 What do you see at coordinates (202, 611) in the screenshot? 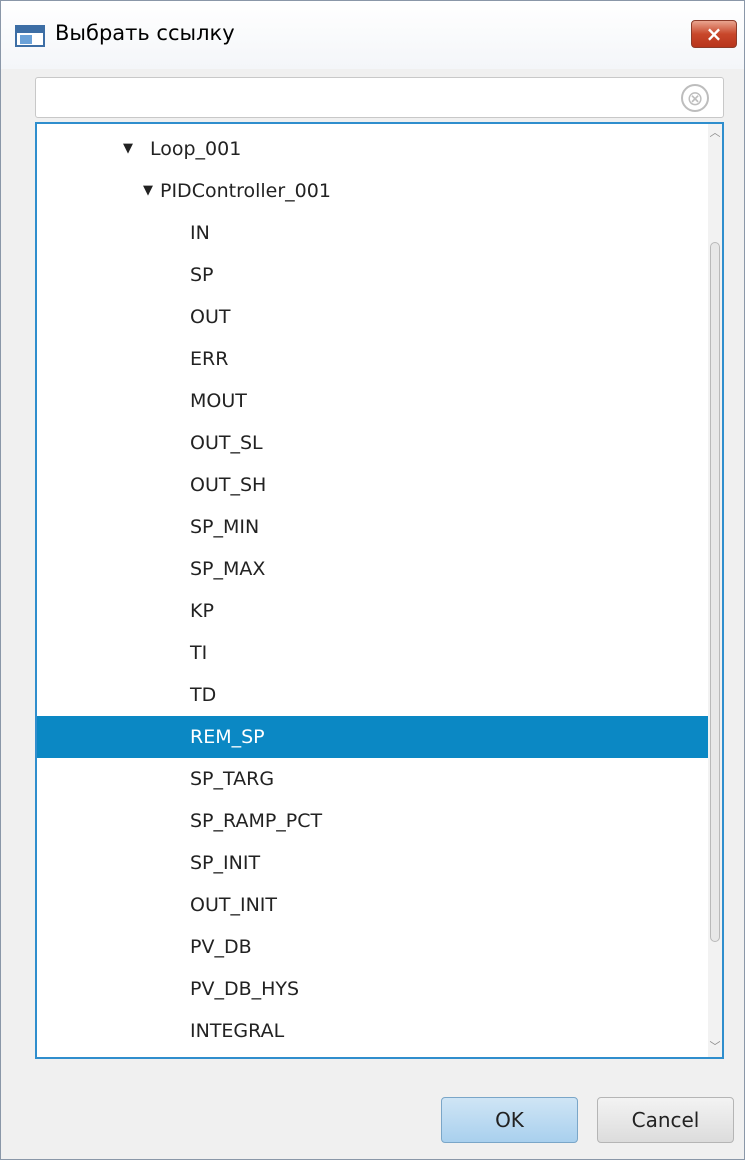
I see `tree-leaf-label: KP` at bounding box center [202, 611].